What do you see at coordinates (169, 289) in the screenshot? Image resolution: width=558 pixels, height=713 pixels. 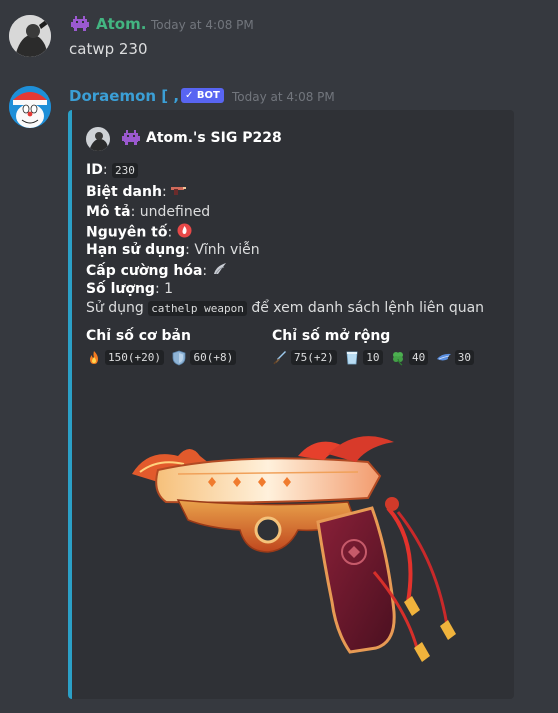 I see `field-value: 1` at bounding box center [169, 289].